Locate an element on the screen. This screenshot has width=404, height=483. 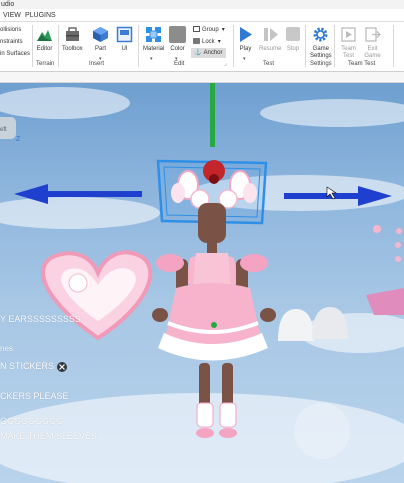
window-title: udio is located at coordinates (202, 4).